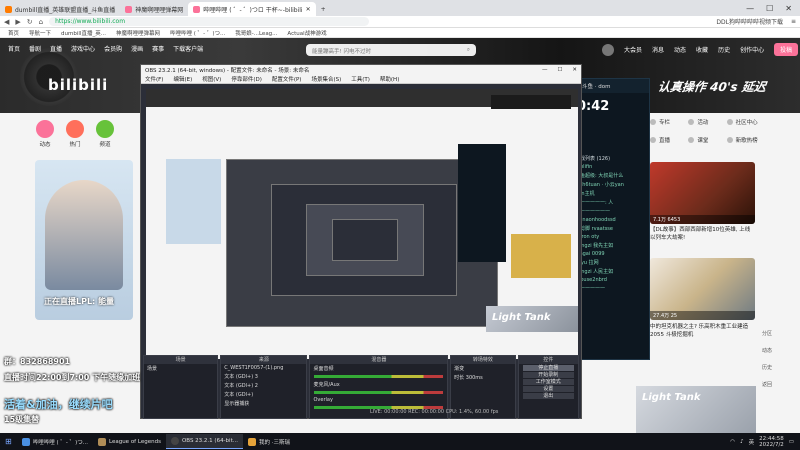  Describe the element at coordinates (180, 368) in the screenshot. I see `scene-item: 场景` at that location.